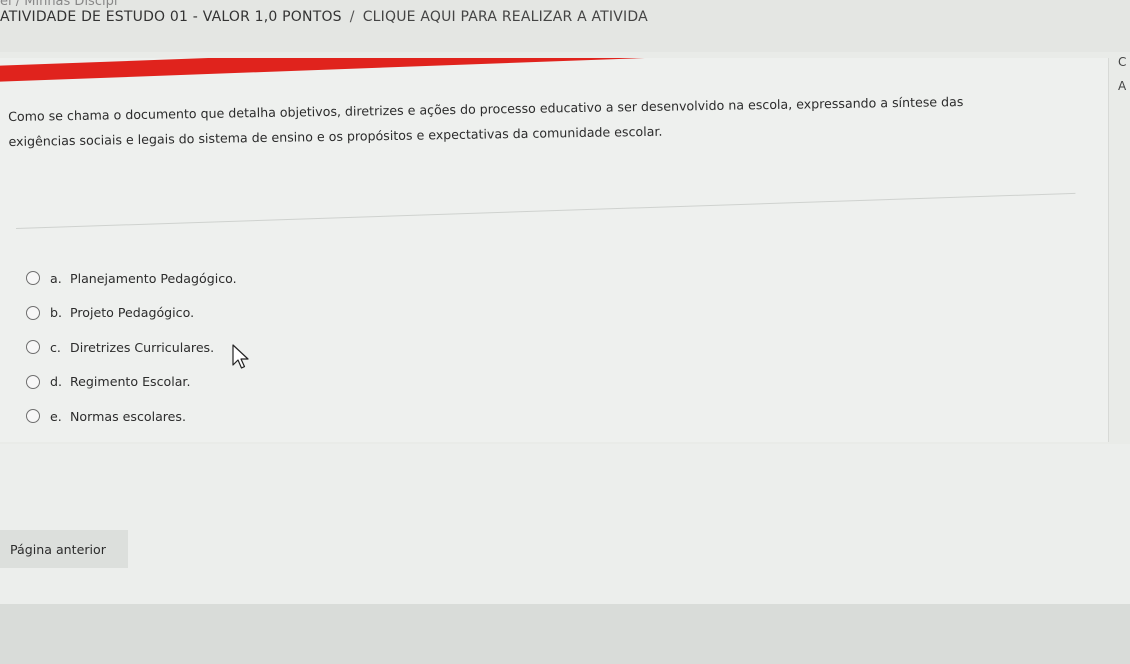 Image resolution: width=1130 pixels, height=664 pixels. What do you see at coordinates (554, 70) in the screenshot?
I see `question-accent-bar` at bounding box center [554, 70].